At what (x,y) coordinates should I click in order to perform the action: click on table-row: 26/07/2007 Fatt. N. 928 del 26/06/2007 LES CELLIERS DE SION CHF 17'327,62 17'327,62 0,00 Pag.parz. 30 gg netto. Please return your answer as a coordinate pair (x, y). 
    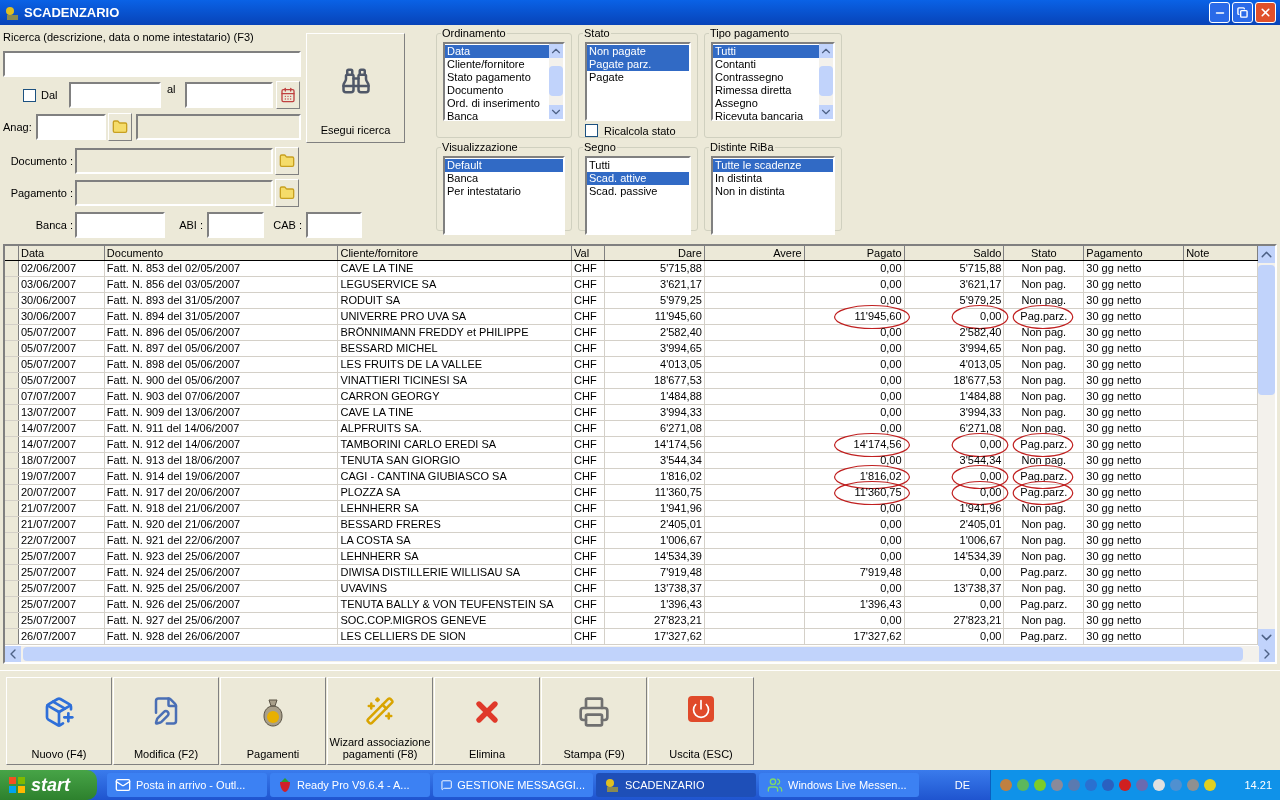
    Looking at the image, I should click on (631, 637).